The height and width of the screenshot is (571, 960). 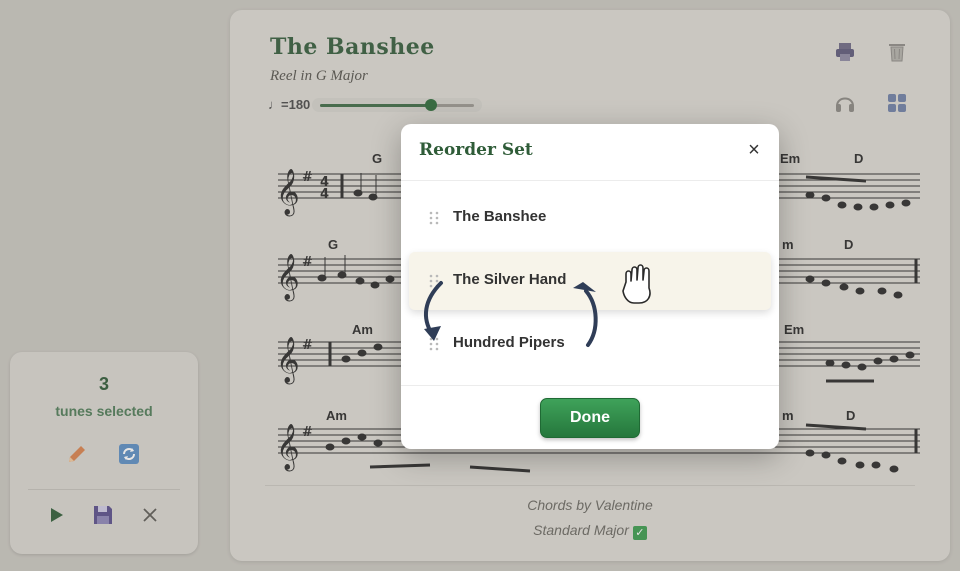 I want to click on set-item-label: Hundred Pipers, so click(x=509, y=342).